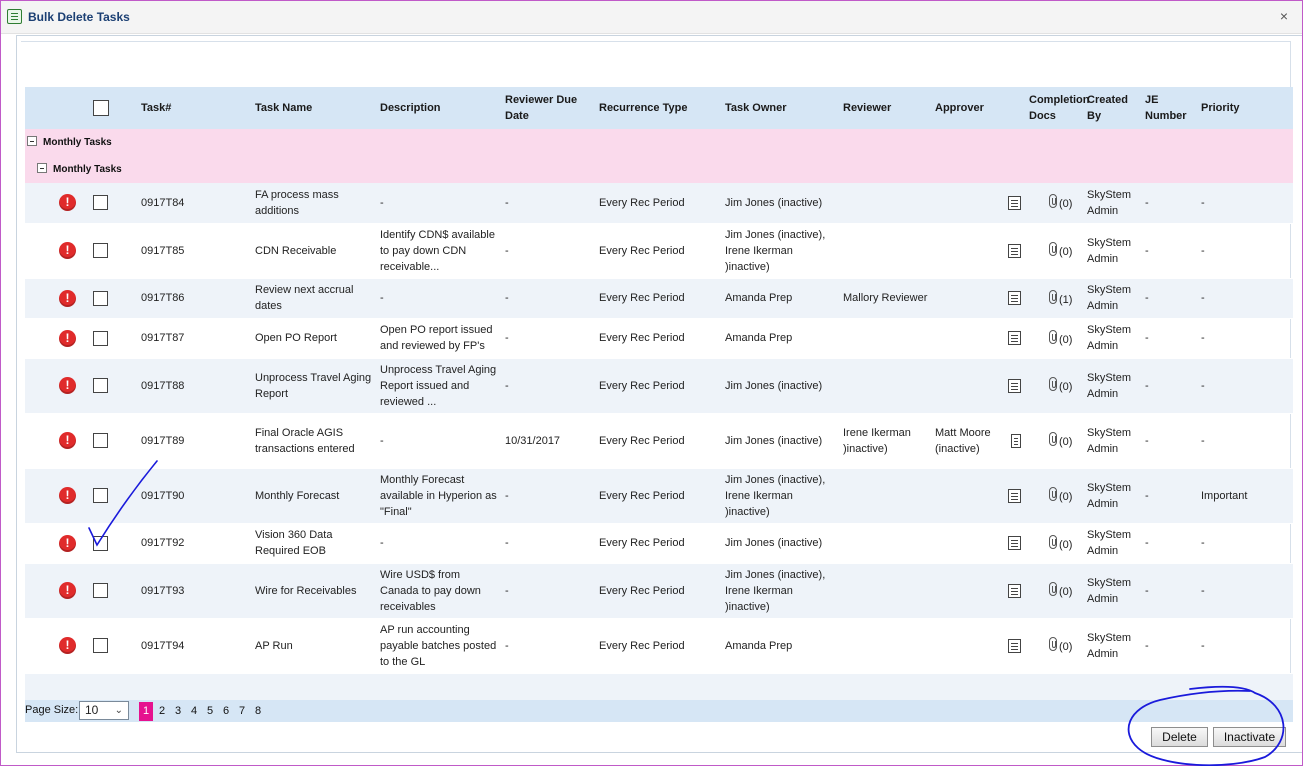  I want to click on select-all-checkbox, so click(101, 108).